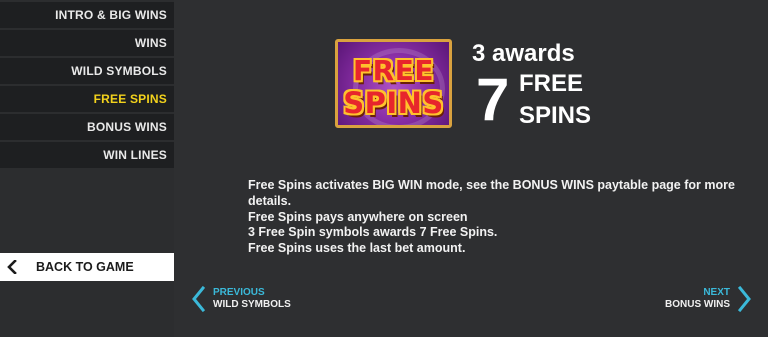 The width and height of the screenshot is (768, 337). I want to click on award-number: 7, so click(493, 99).